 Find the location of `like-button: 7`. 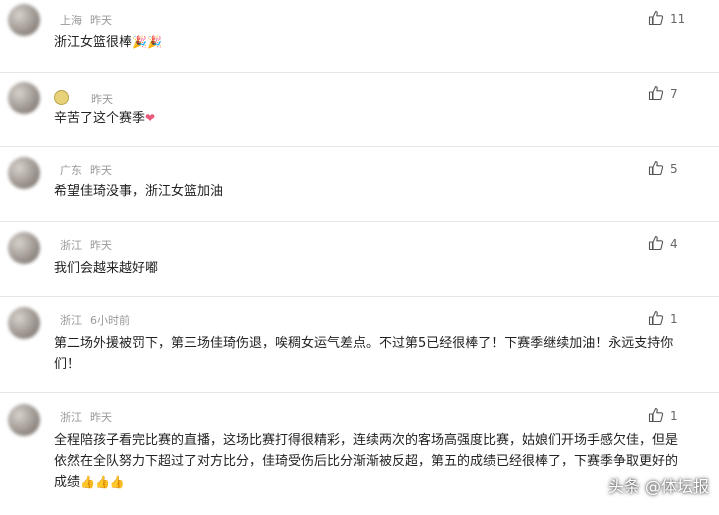

like-button: 7 is located at coordinates (663, 93).